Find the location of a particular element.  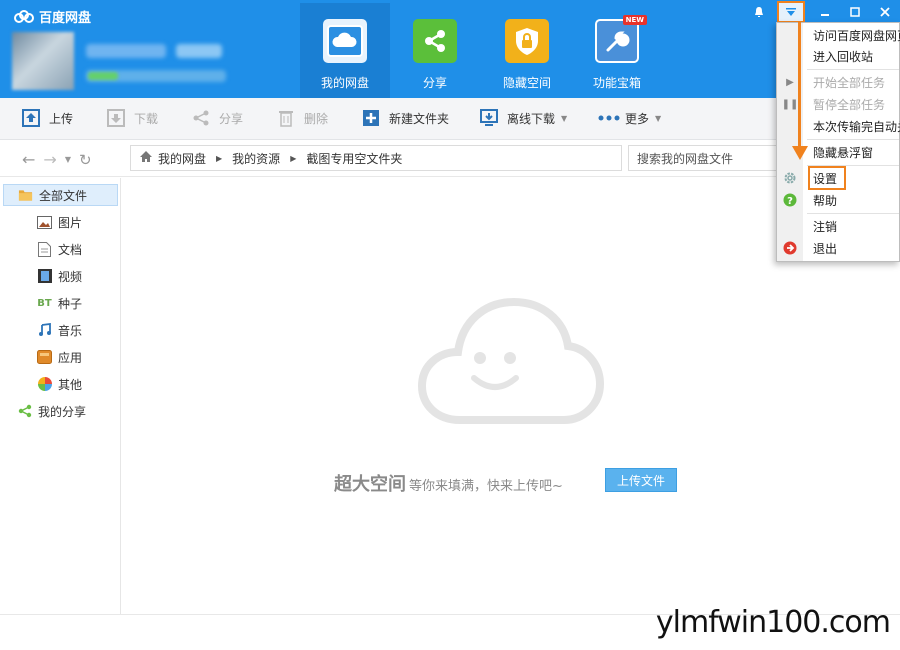

highlight-box-settings is located at coordinates (827, 178).